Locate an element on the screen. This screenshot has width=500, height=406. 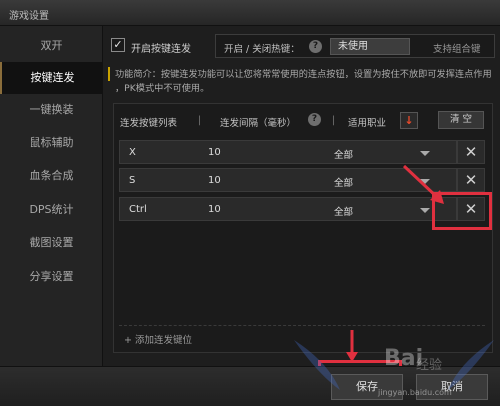
sidebar-item-screenshot: 截图设置 is located at coordinates (51, 243).